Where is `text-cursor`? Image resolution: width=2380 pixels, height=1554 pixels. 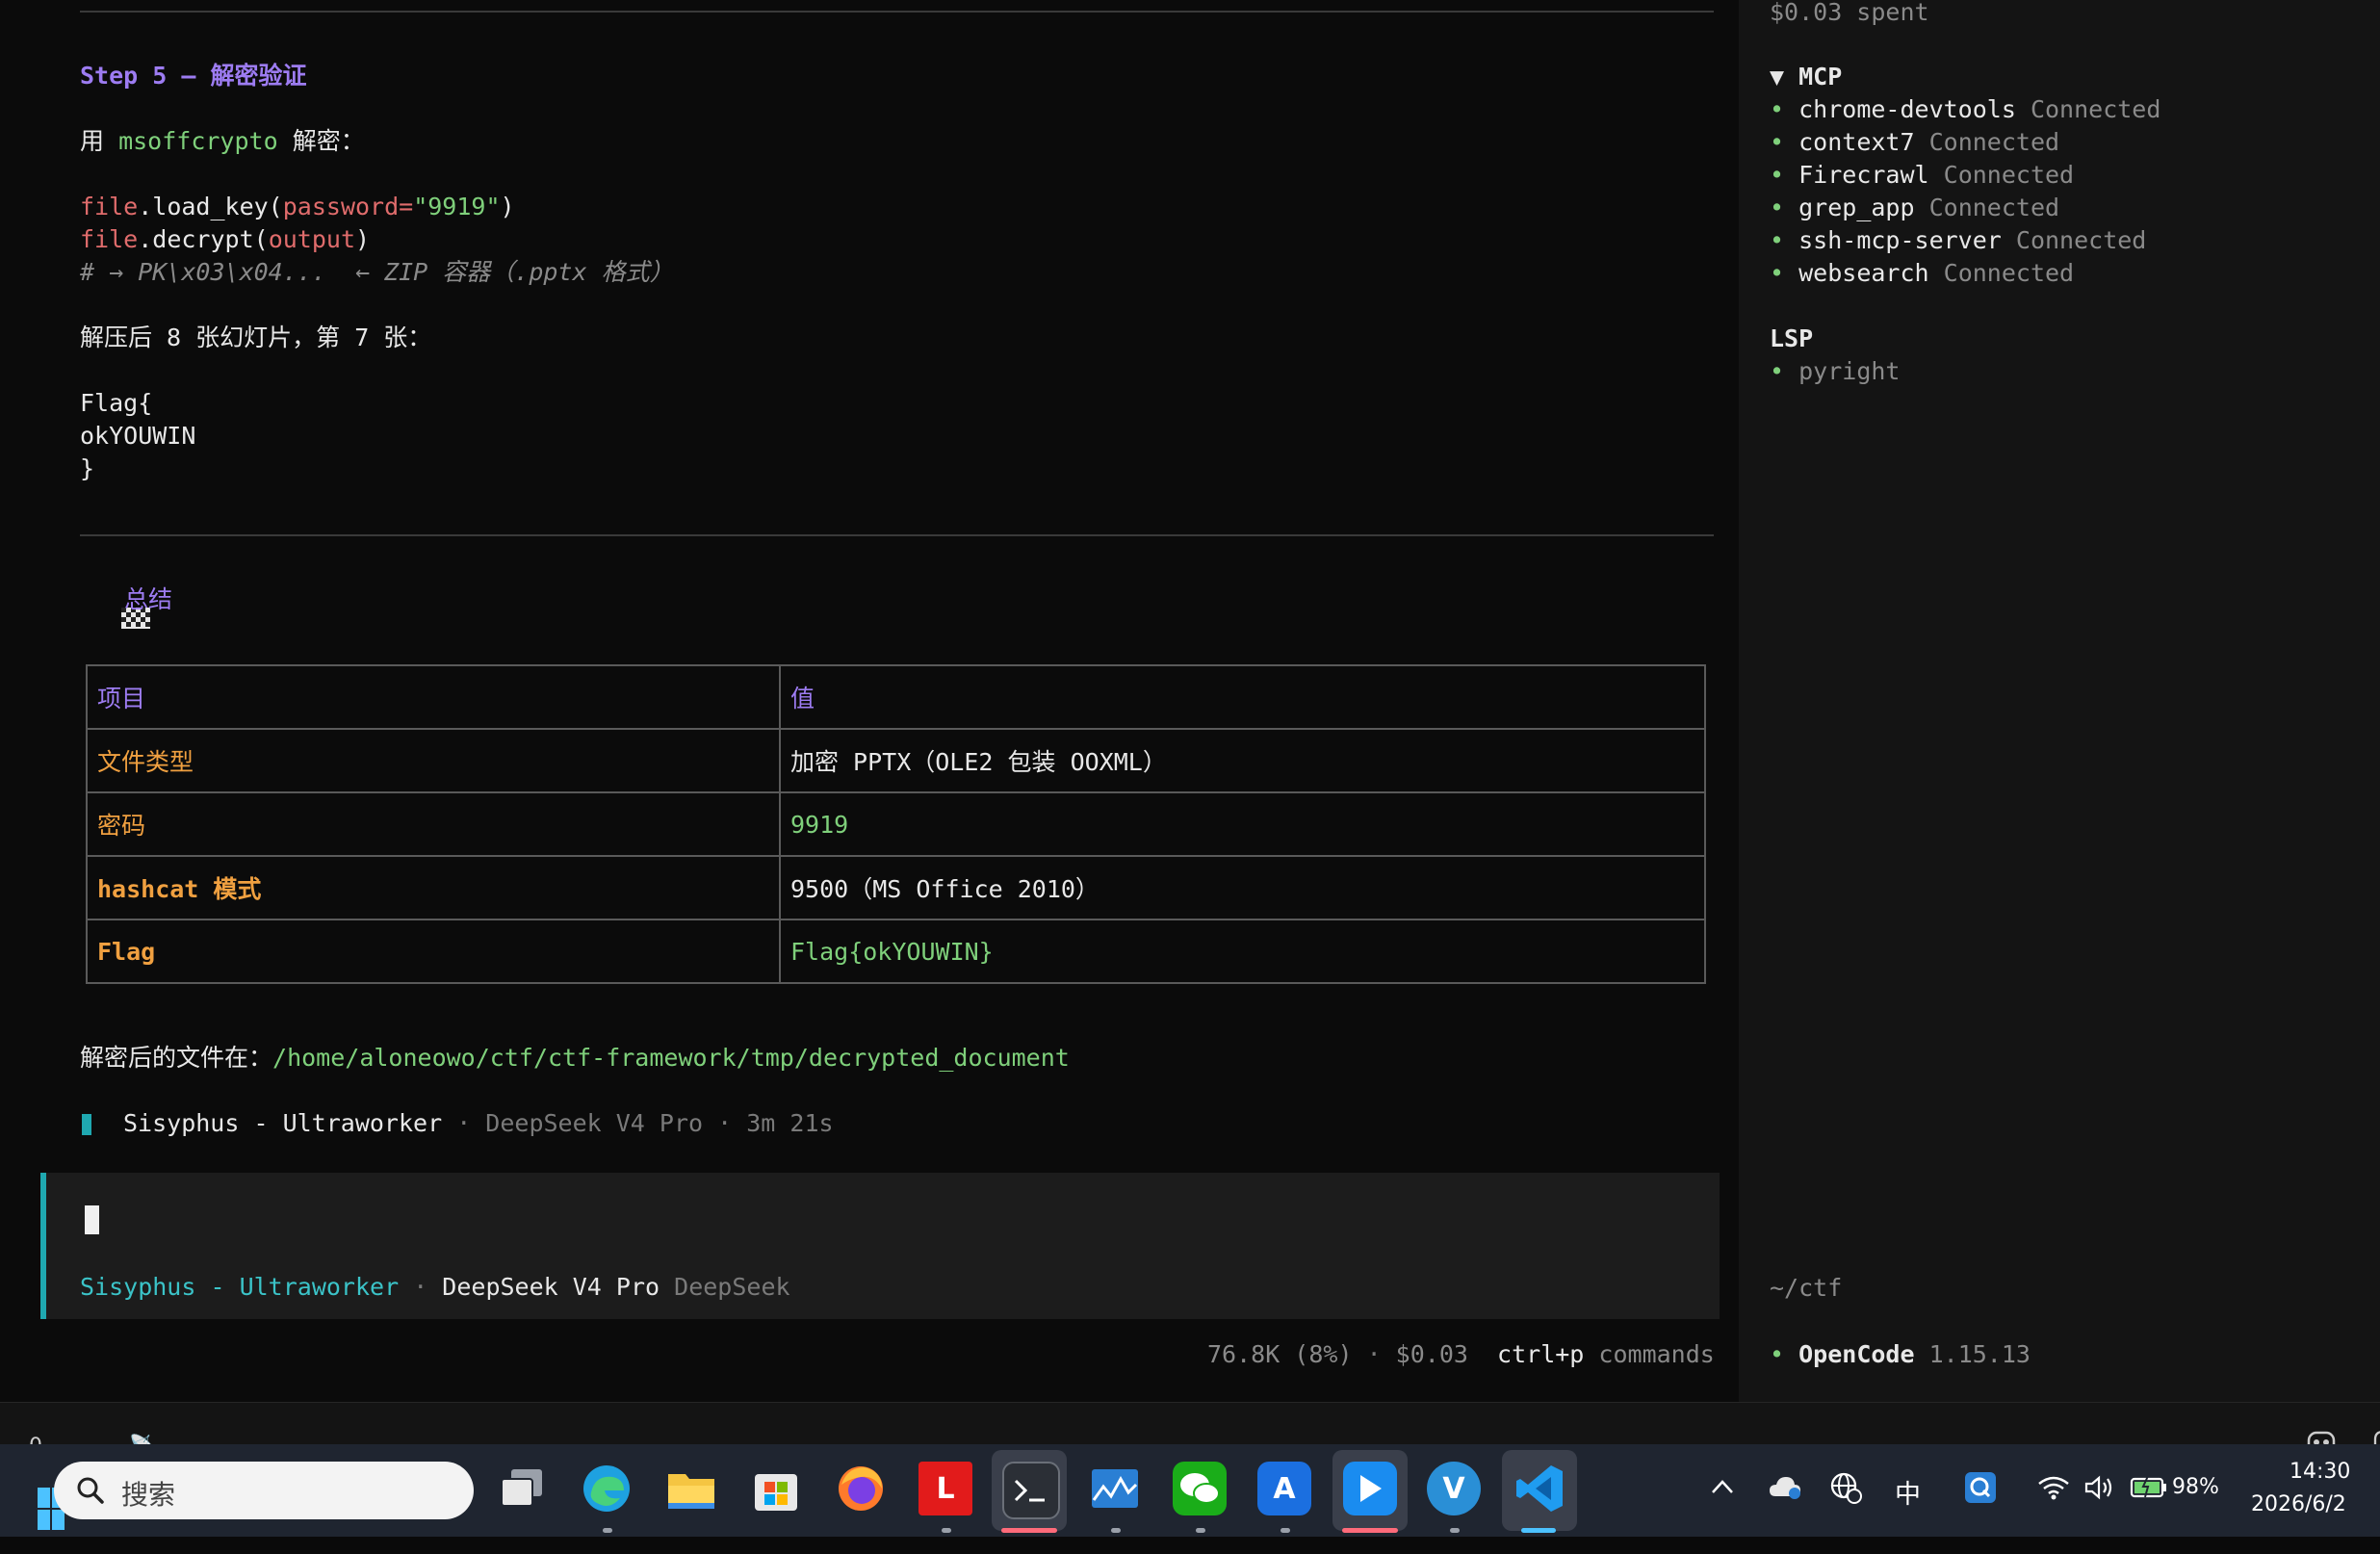 text-cursor is located at coordinates (92, 1219).